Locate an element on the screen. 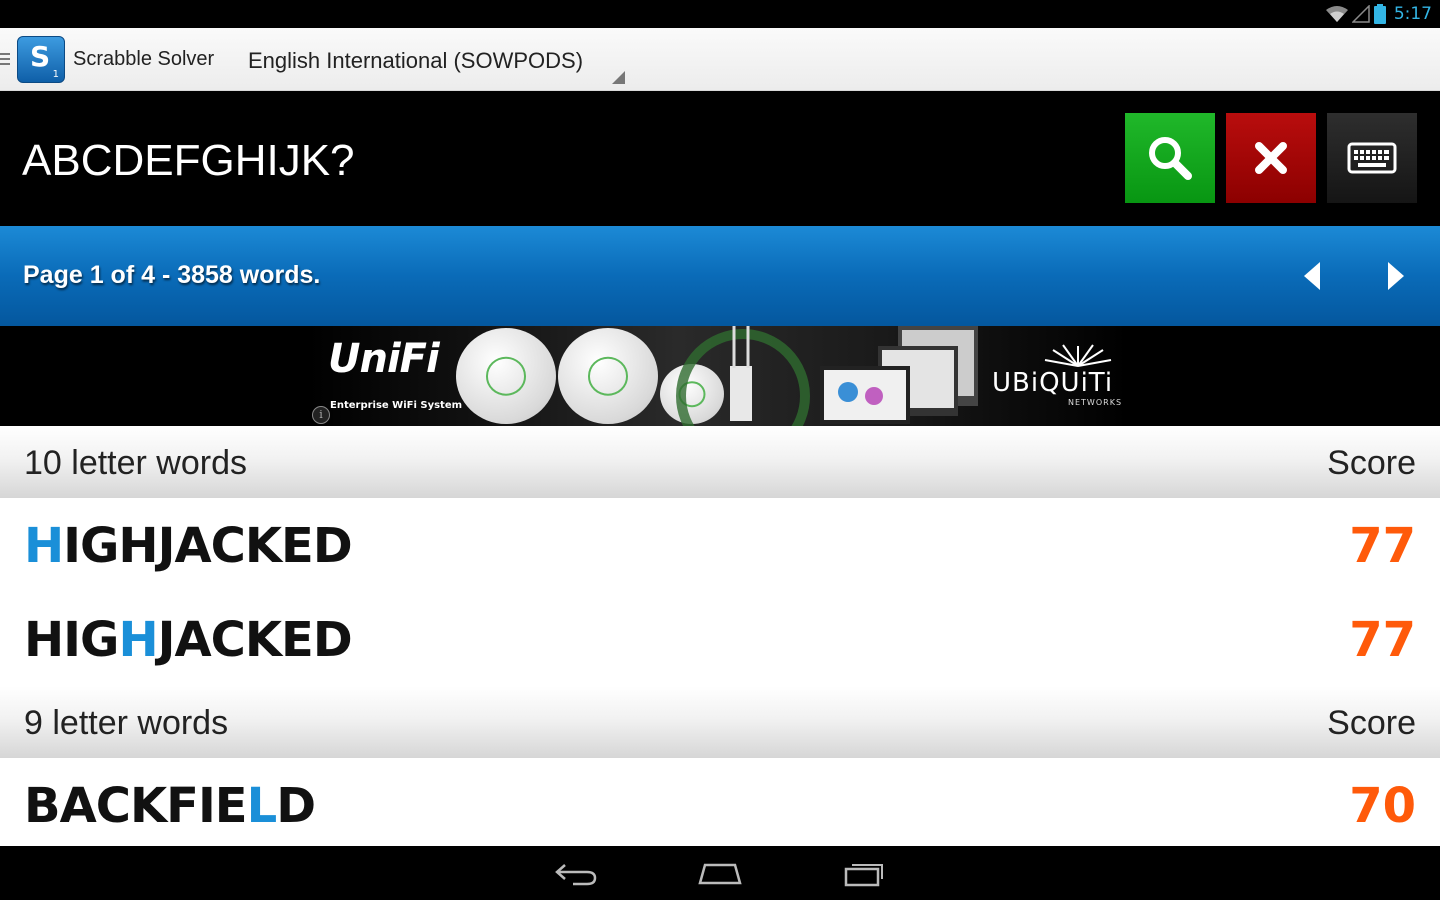 The width and height of the screenshot is (1440, 900). word-part: BACKFIE is located at coordinates (136, 806).